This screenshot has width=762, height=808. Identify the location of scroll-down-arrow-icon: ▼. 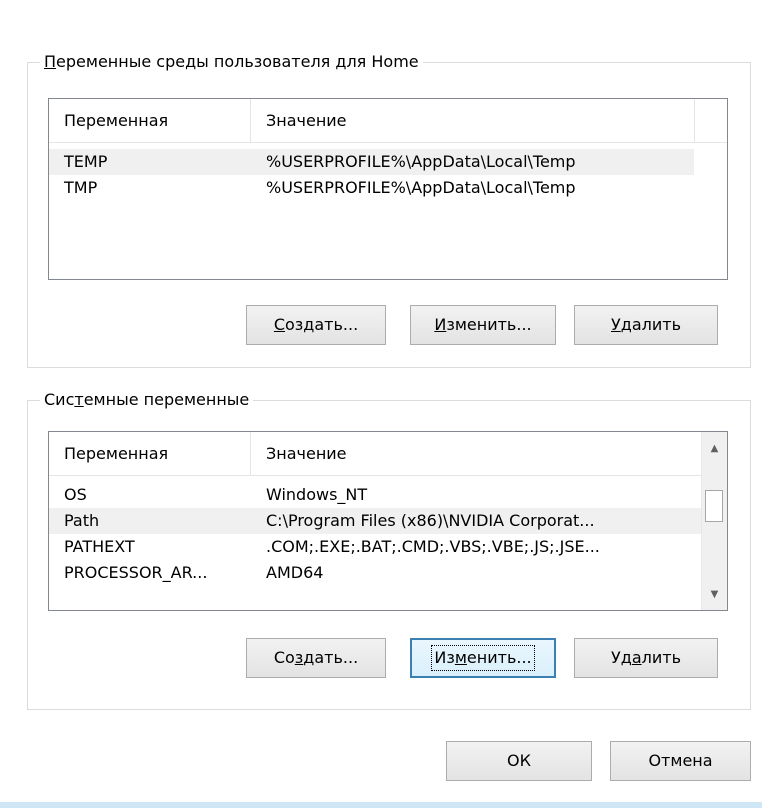
(714, 595).